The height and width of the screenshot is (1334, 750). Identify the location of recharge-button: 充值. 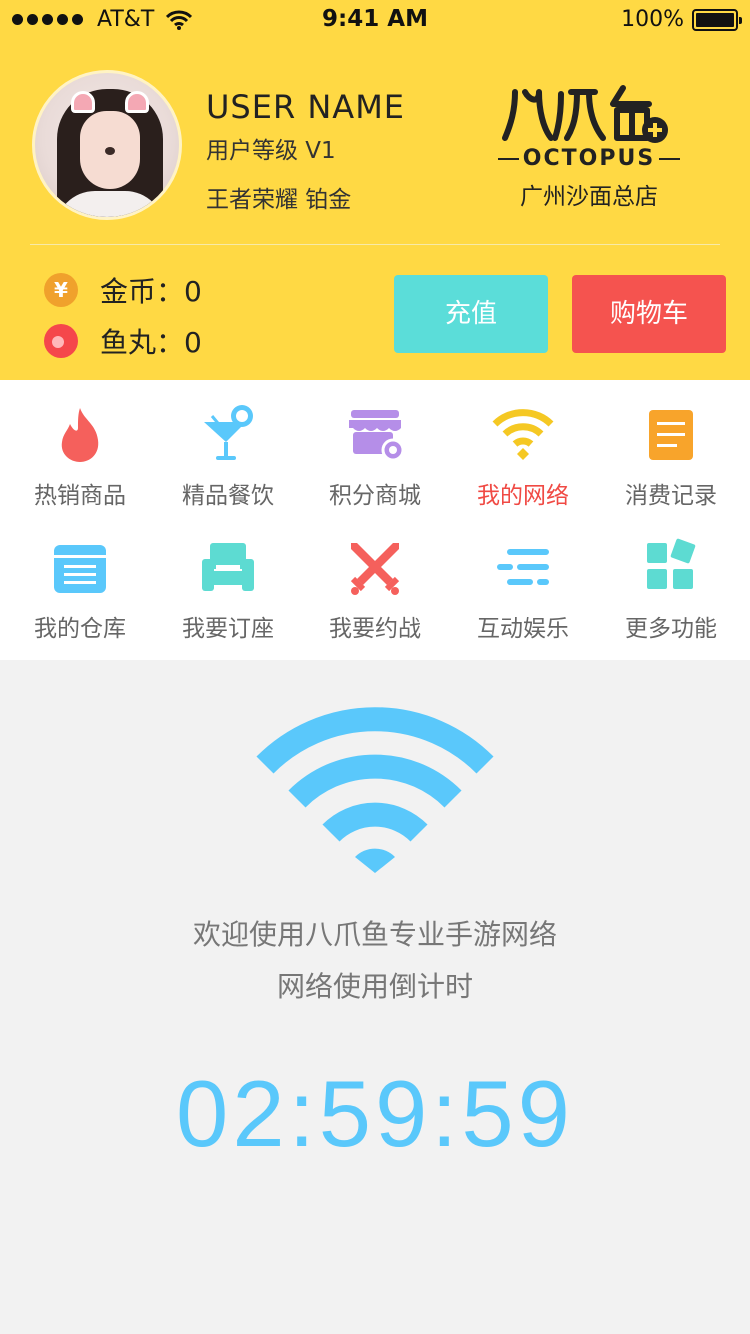
(471, 314).